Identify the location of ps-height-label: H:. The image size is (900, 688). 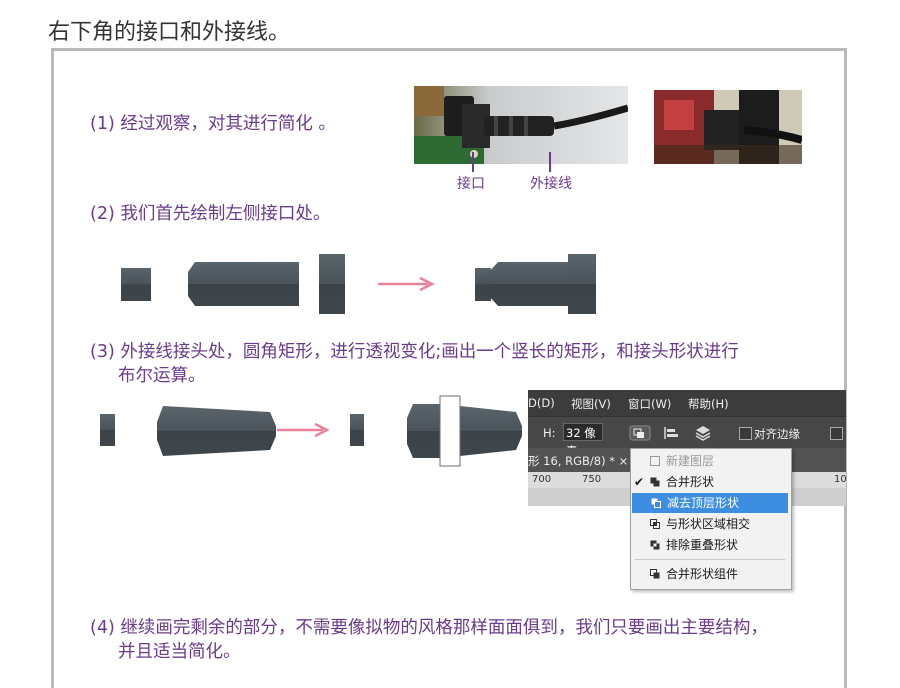
(549, 433).